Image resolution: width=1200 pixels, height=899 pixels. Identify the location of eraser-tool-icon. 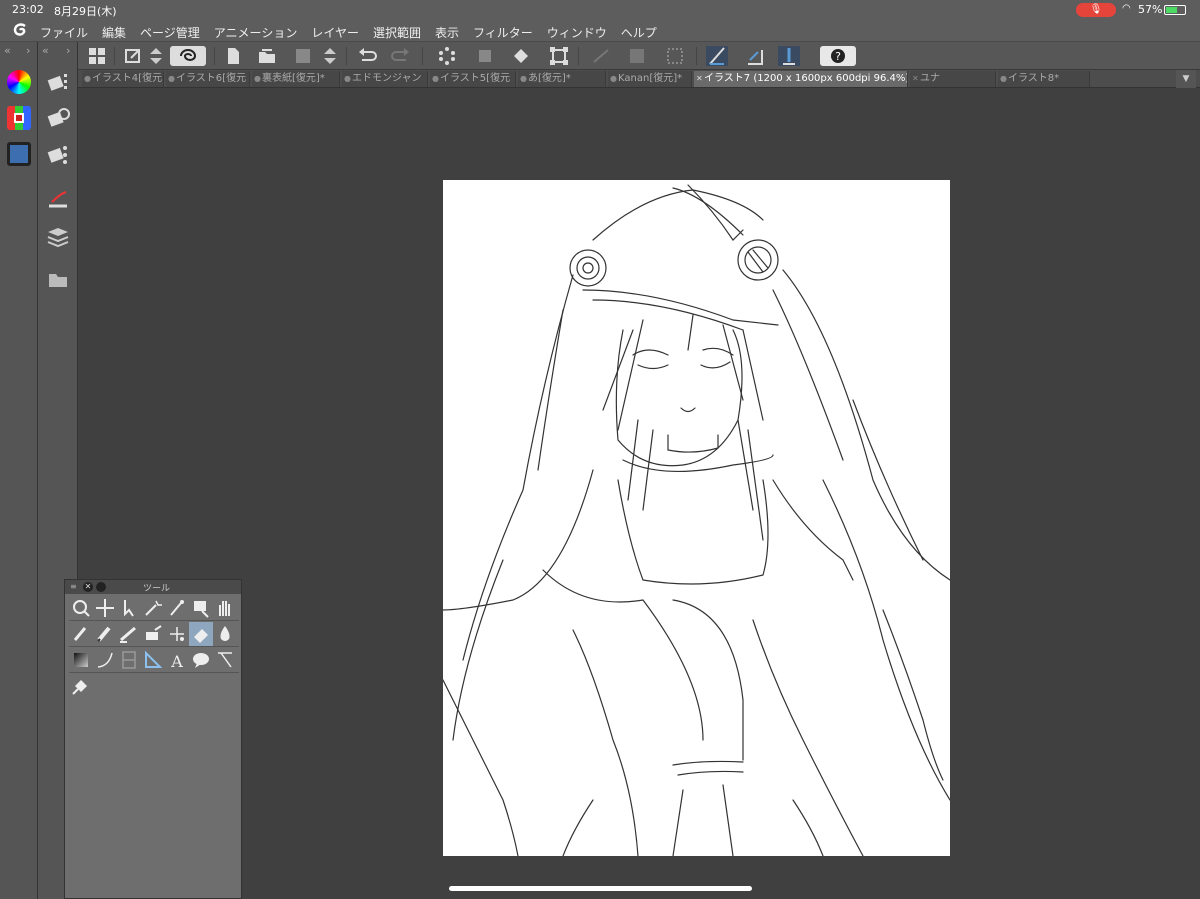
(201, 634).